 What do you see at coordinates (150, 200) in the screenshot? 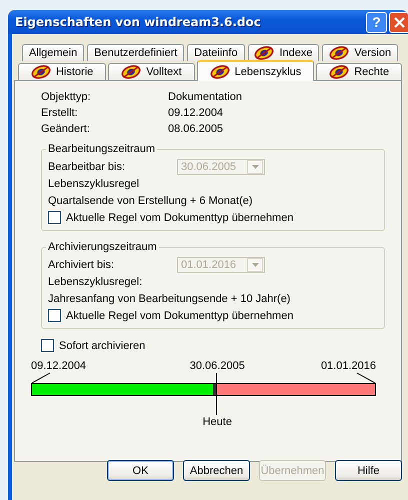
I see `rule-text: Quartalsende von Erstellung + 6 Monat(e)` at bounding box center [150, 200].